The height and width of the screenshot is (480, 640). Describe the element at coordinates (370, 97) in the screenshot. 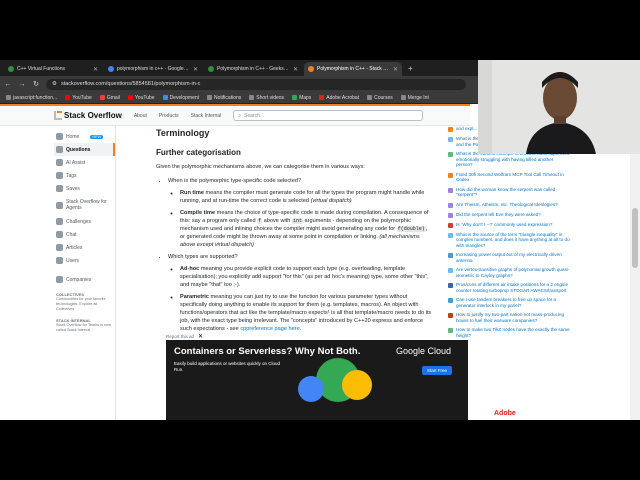

I see `courses-icon` at that location.